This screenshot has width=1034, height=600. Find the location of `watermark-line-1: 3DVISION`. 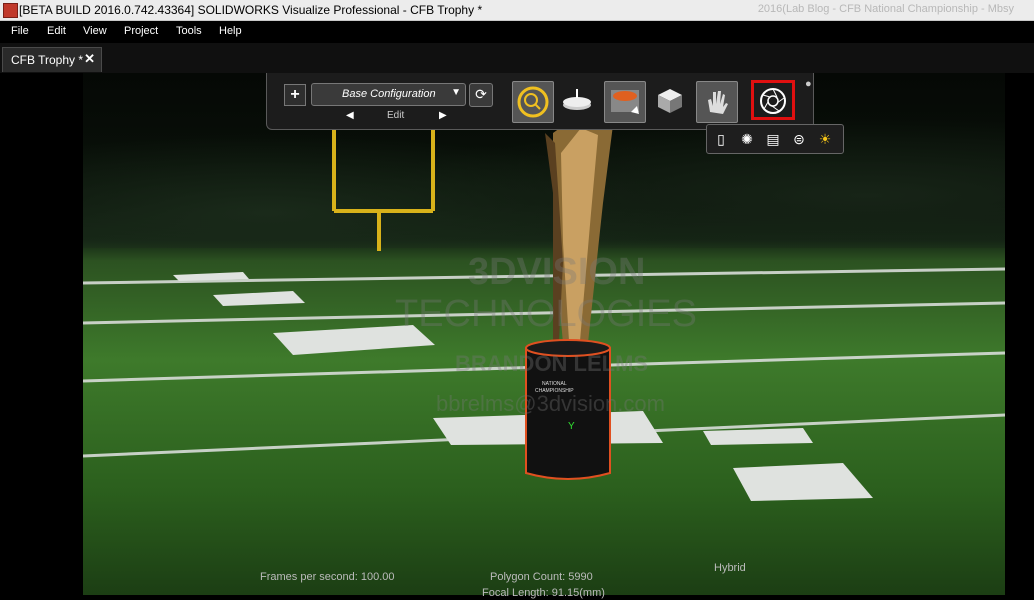

watermark-line-1: 3DVISION is located at coordinates (557, 272).